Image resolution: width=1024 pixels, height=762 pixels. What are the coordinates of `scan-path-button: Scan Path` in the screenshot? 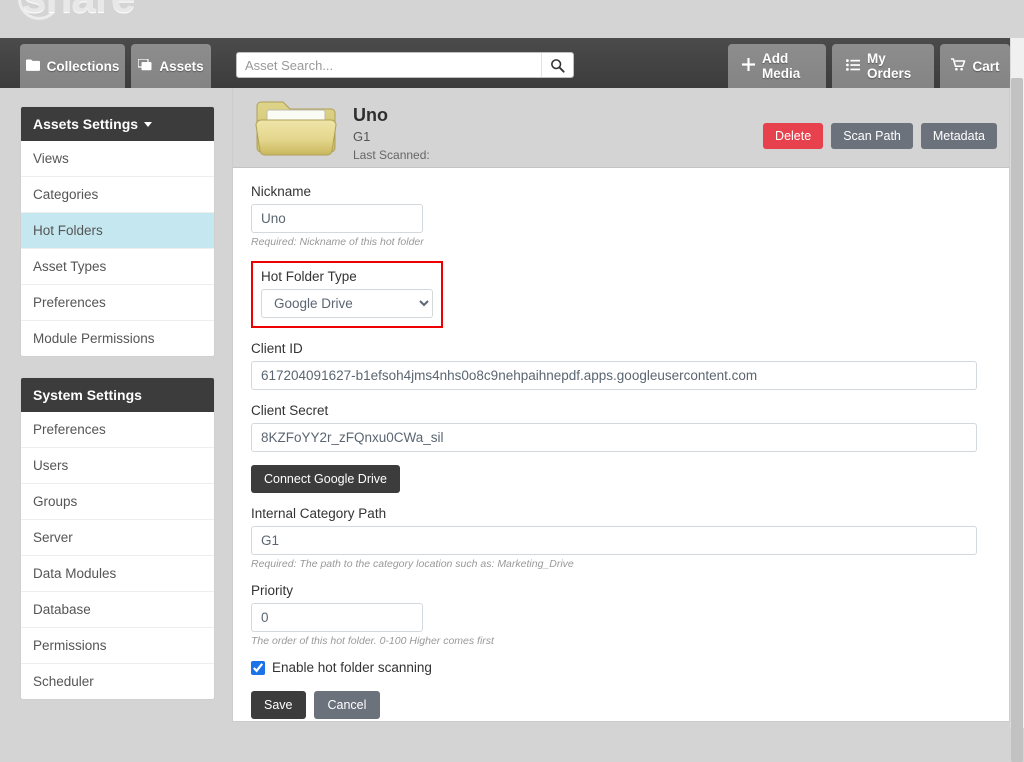 It's located at (872, 136).